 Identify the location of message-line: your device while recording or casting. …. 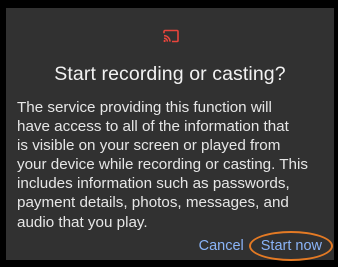
(162, 165).